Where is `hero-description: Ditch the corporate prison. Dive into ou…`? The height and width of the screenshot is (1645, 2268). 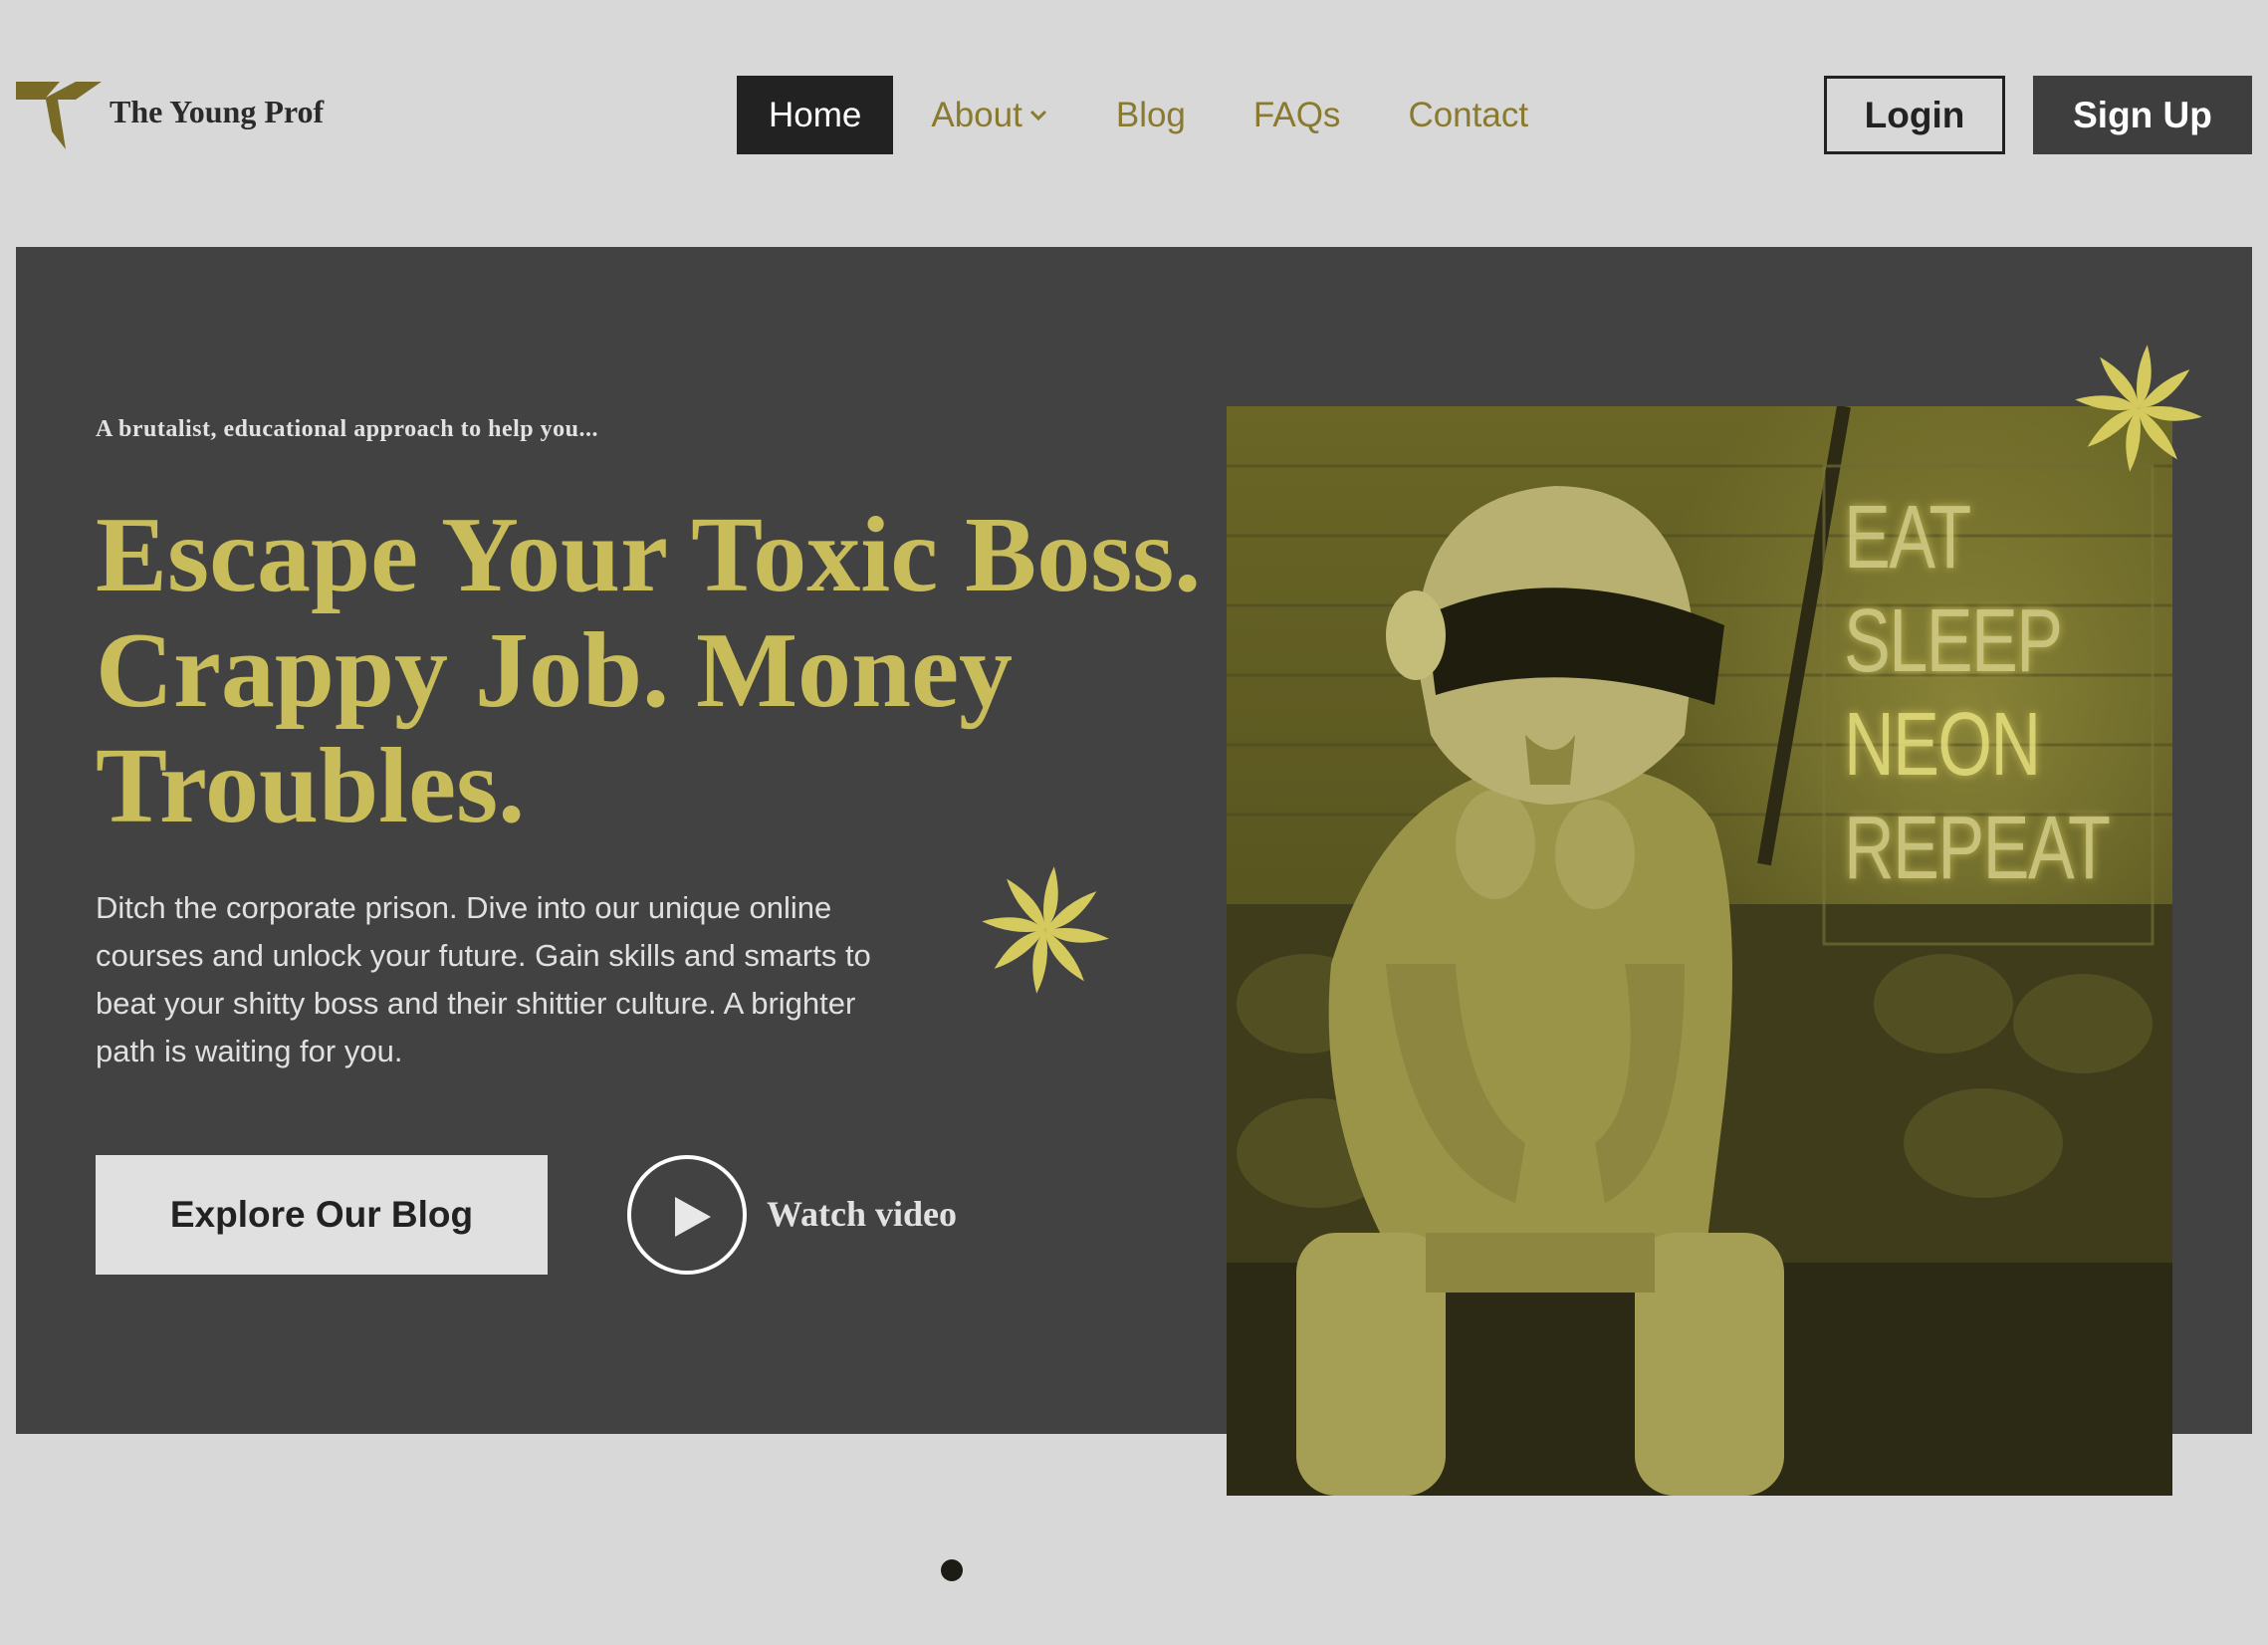 hero-description: Ditch the corporate prison. Dive into ou… is located at coordinates (484, 979).